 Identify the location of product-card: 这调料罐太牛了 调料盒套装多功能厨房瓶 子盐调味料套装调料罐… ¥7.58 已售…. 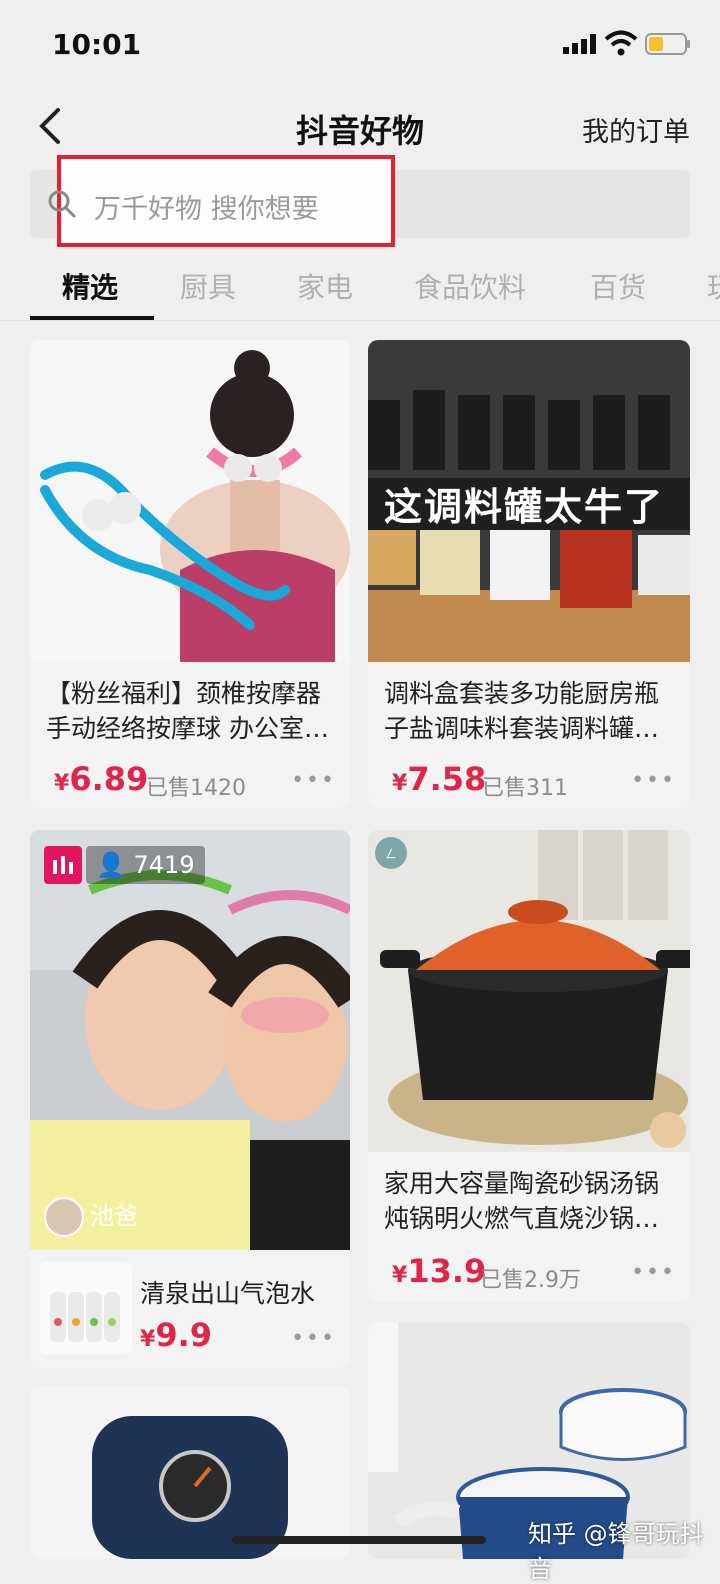
(529, 574).